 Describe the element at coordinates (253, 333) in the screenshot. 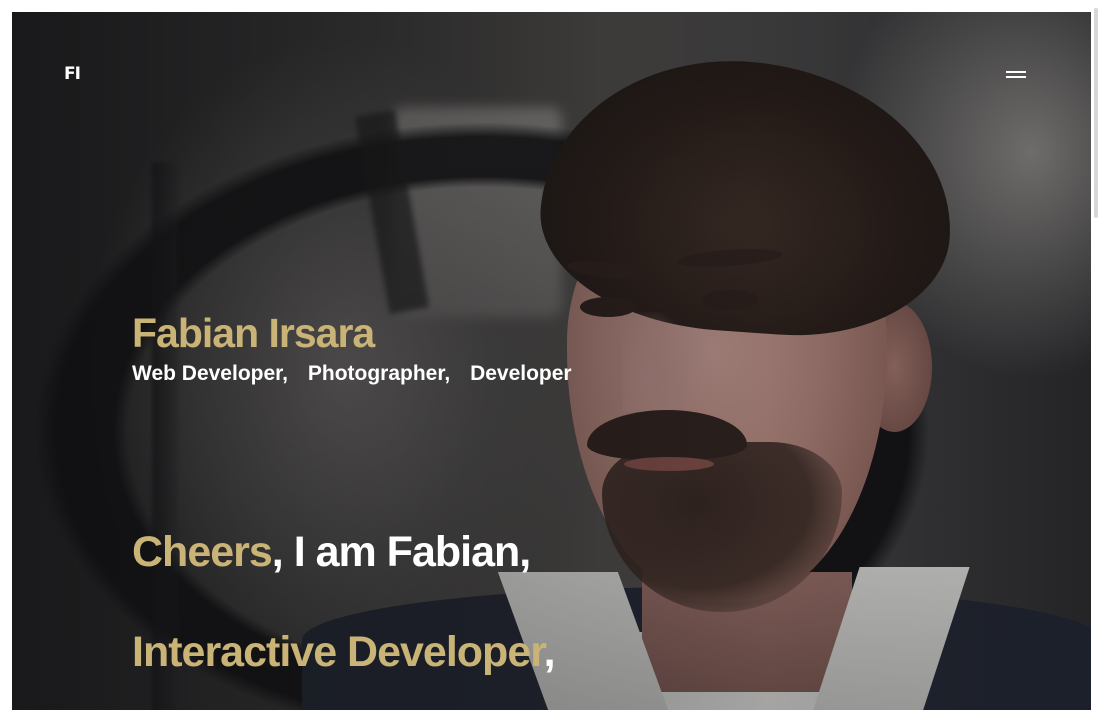

I see `hero-name: Fabian Irsara` at that location.